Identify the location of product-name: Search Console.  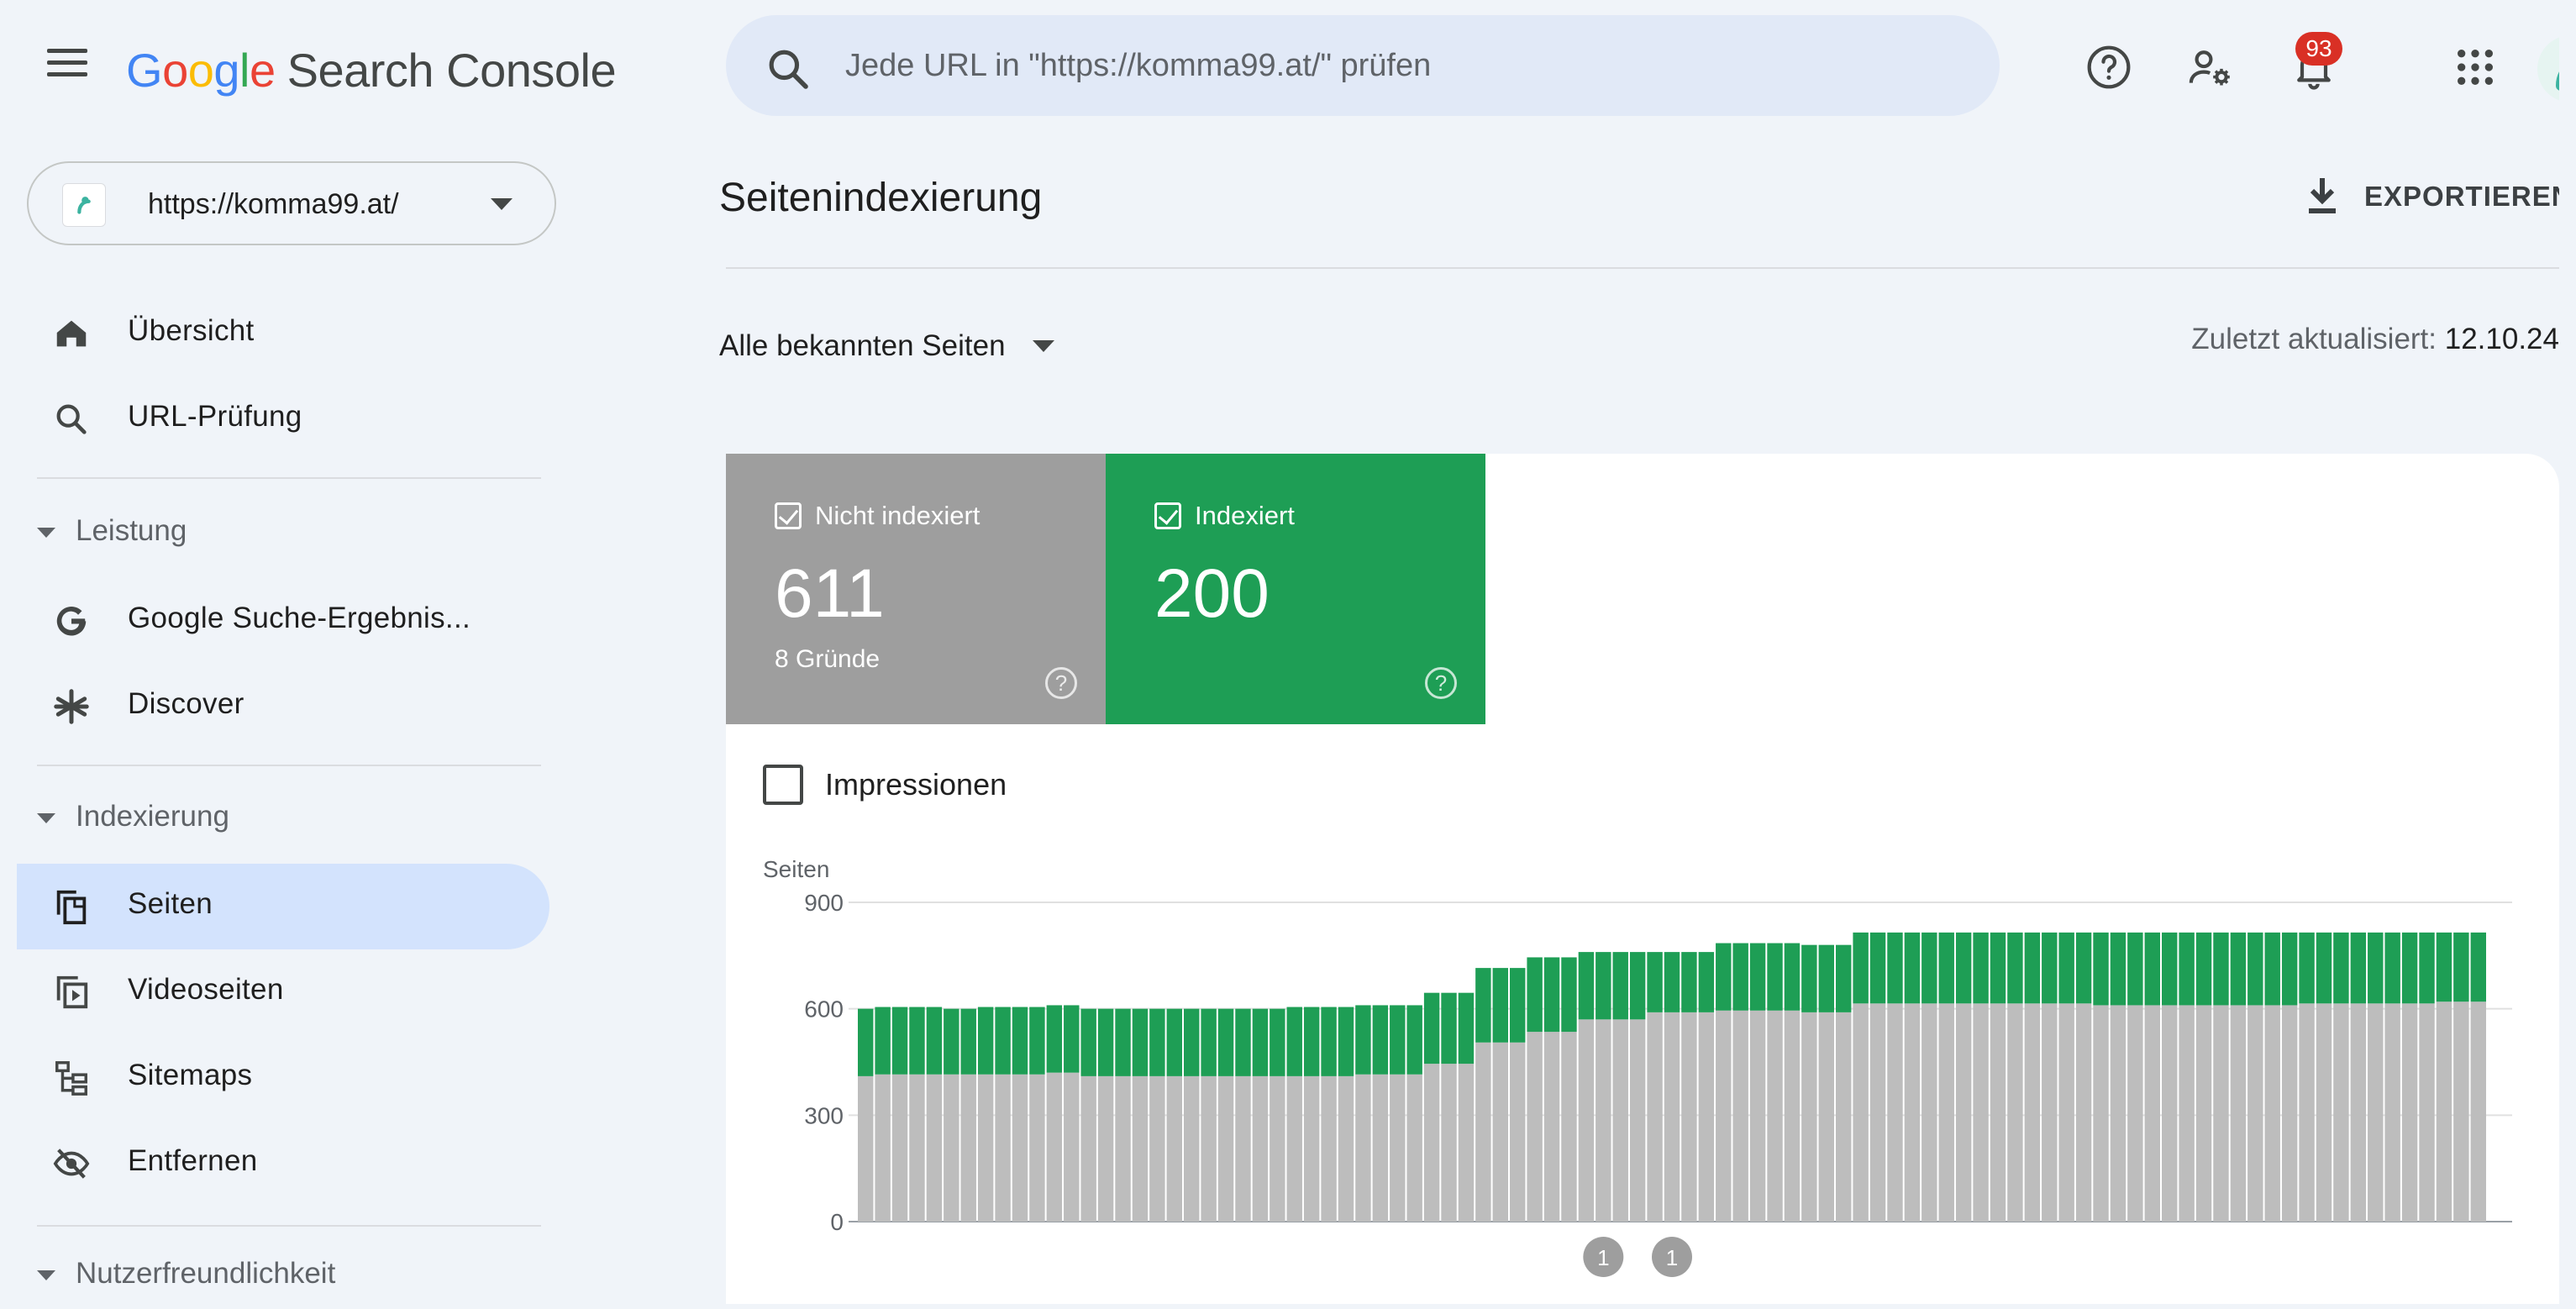
(452, 70).